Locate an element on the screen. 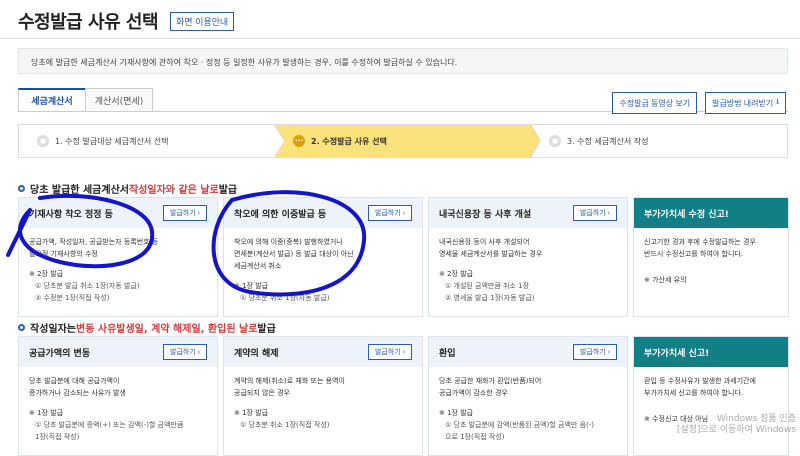 The image size is (800, 456). step-1: ● 1. 수정 발급대상 세금계산서 선택 is located at coordinates (152, 141).